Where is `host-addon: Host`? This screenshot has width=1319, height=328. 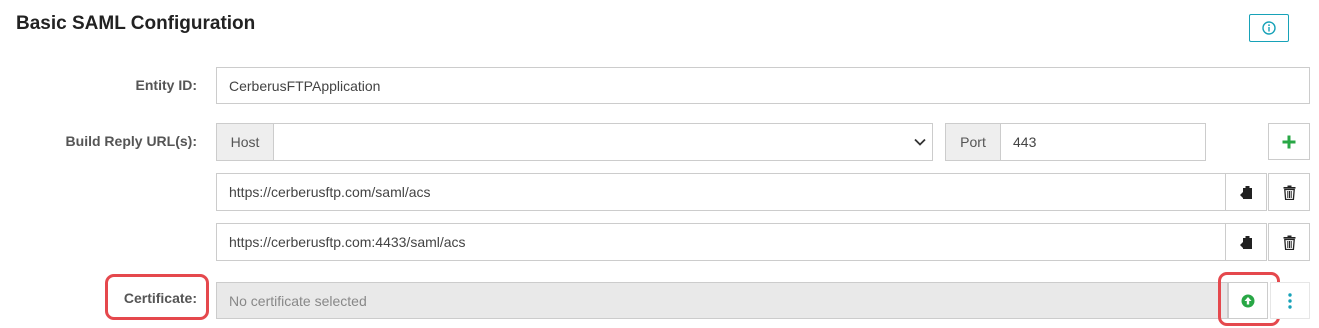 host-addon: Host is located at coordinates (245, 142).